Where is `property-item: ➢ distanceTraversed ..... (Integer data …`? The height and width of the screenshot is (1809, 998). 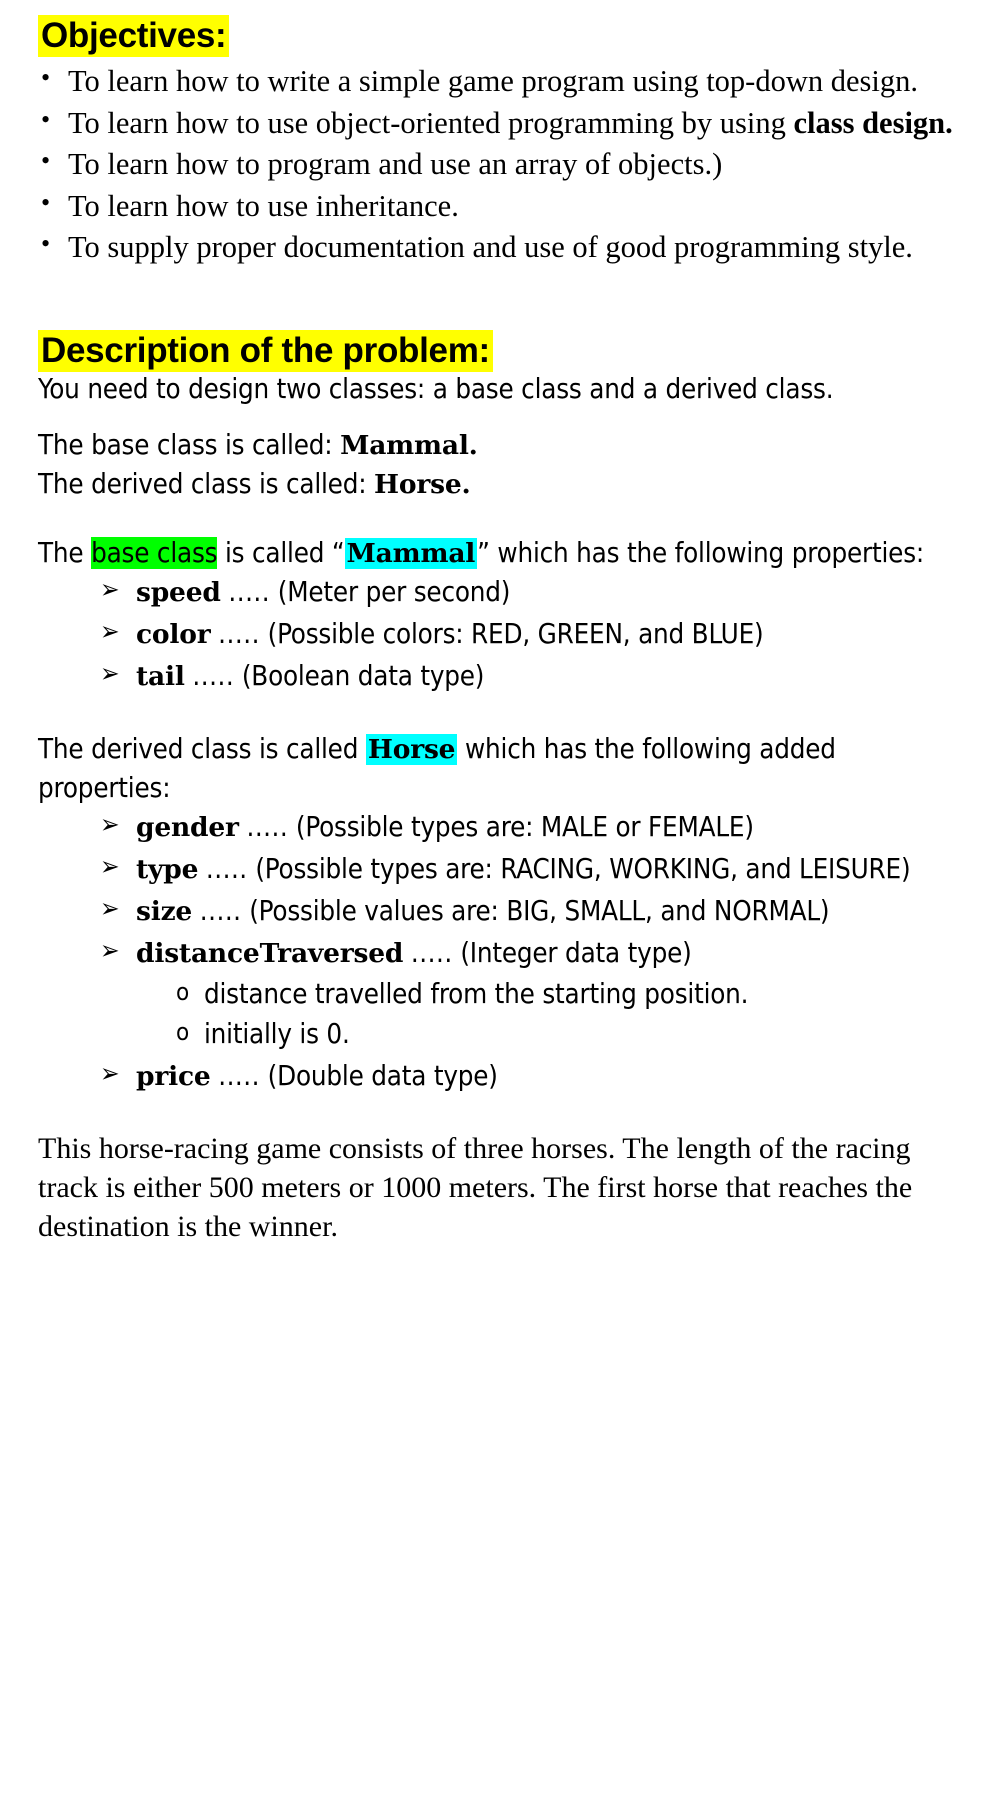
property-item: ➢ distanceTraversed ..... (Integer data … is located at coordinates (534, 994).